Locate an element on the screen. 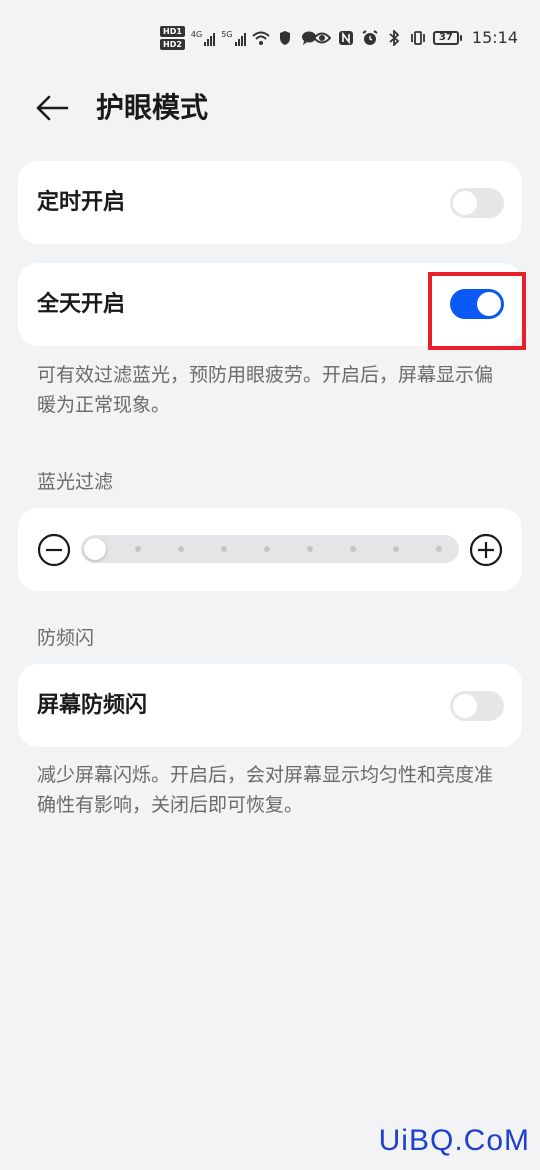 The width and height of the screenshot is (540, 1170). plus-circle-icon is located at coordinates (486, 550).